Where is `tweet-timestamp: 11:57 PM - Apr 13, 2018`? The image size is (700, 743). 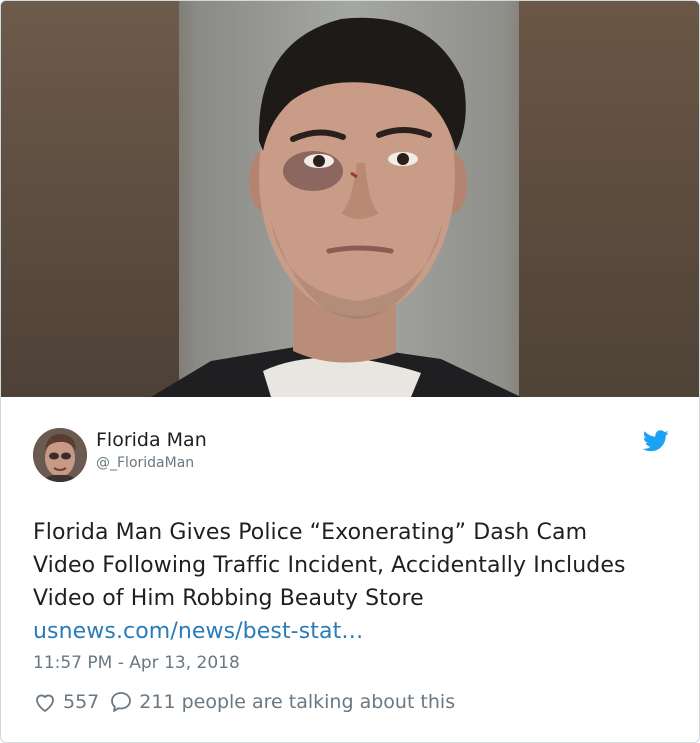 tweet-timestamp: 11:57 PM - Apr 13, 2018 is located at coordinates (136, 663).